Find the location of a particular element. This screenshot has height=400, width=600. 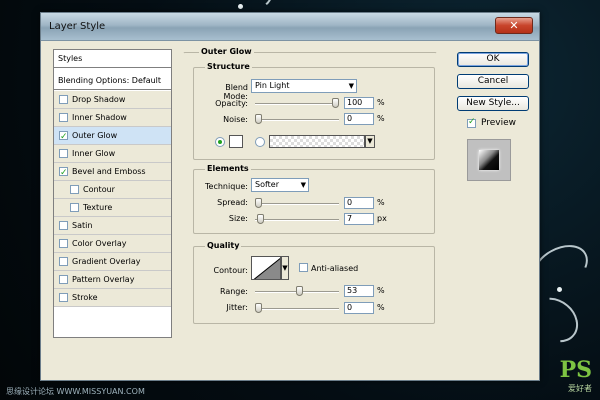

style-item-outer-glow: Outer Glow is located at coordinates (112, 136).